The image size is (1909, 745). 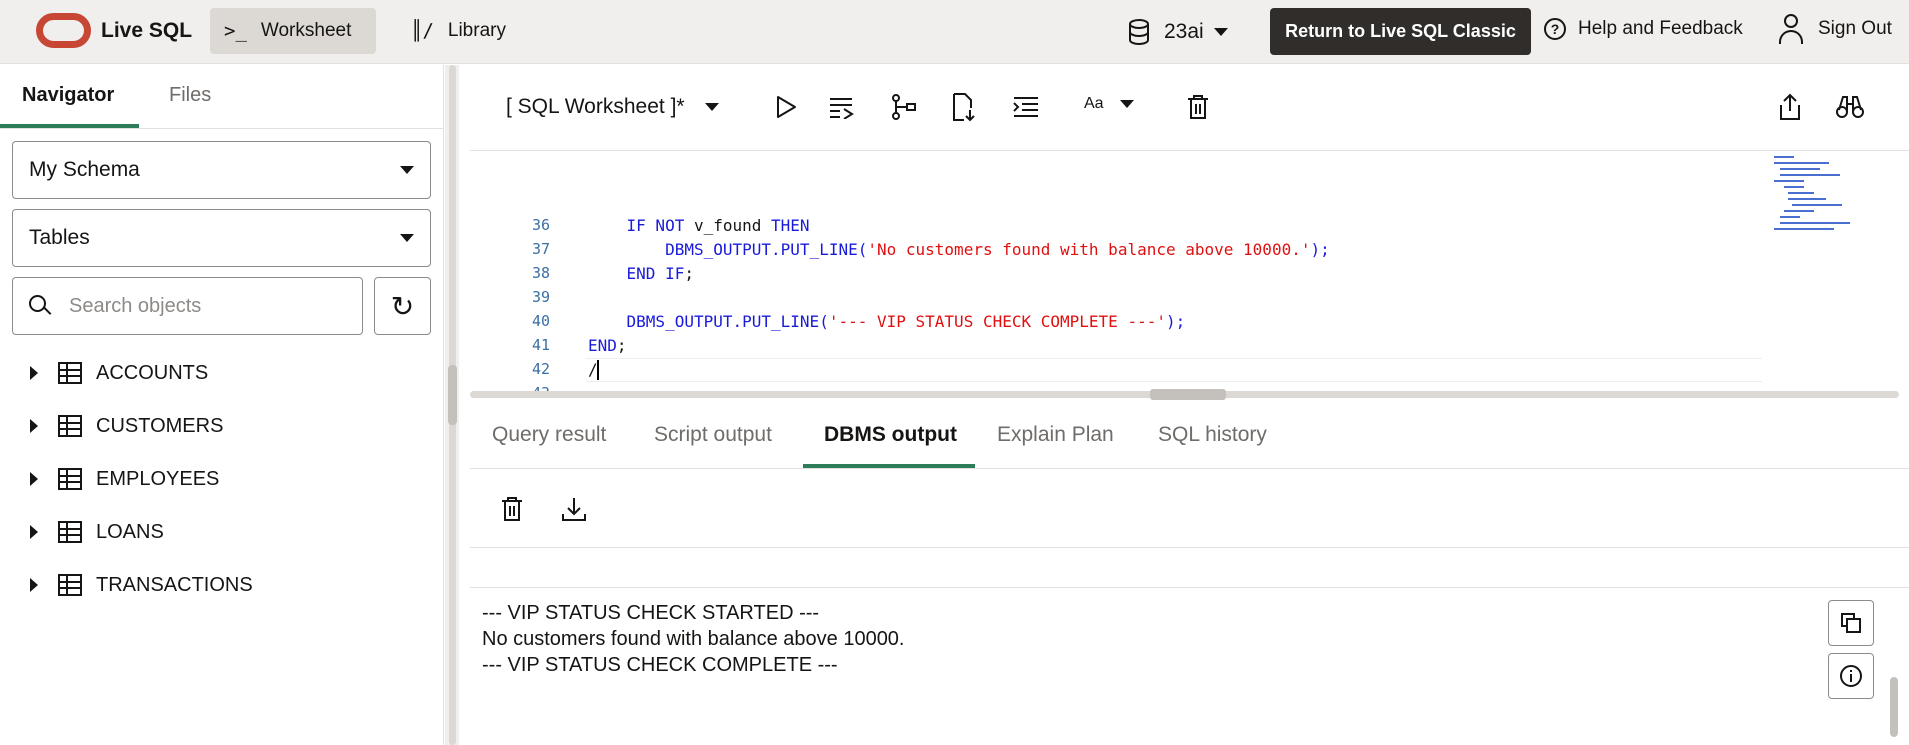 What do you see at coordinates (174, 584) in the screenshot?
I see `tree-item-label: TRANSACTIONS` at bounding box center [174, 584].